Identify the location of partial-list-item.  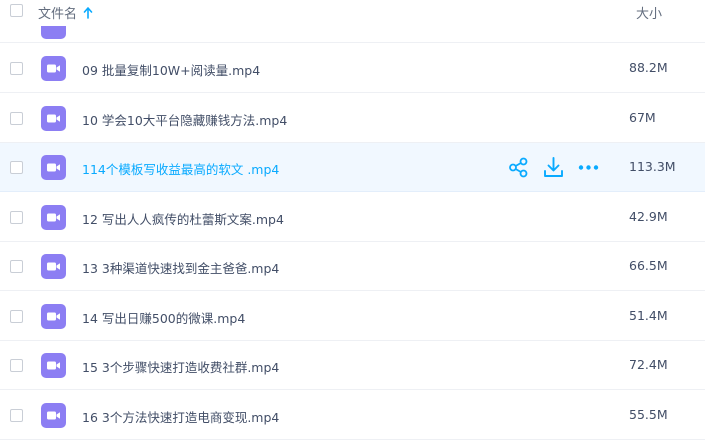
(352, 34).